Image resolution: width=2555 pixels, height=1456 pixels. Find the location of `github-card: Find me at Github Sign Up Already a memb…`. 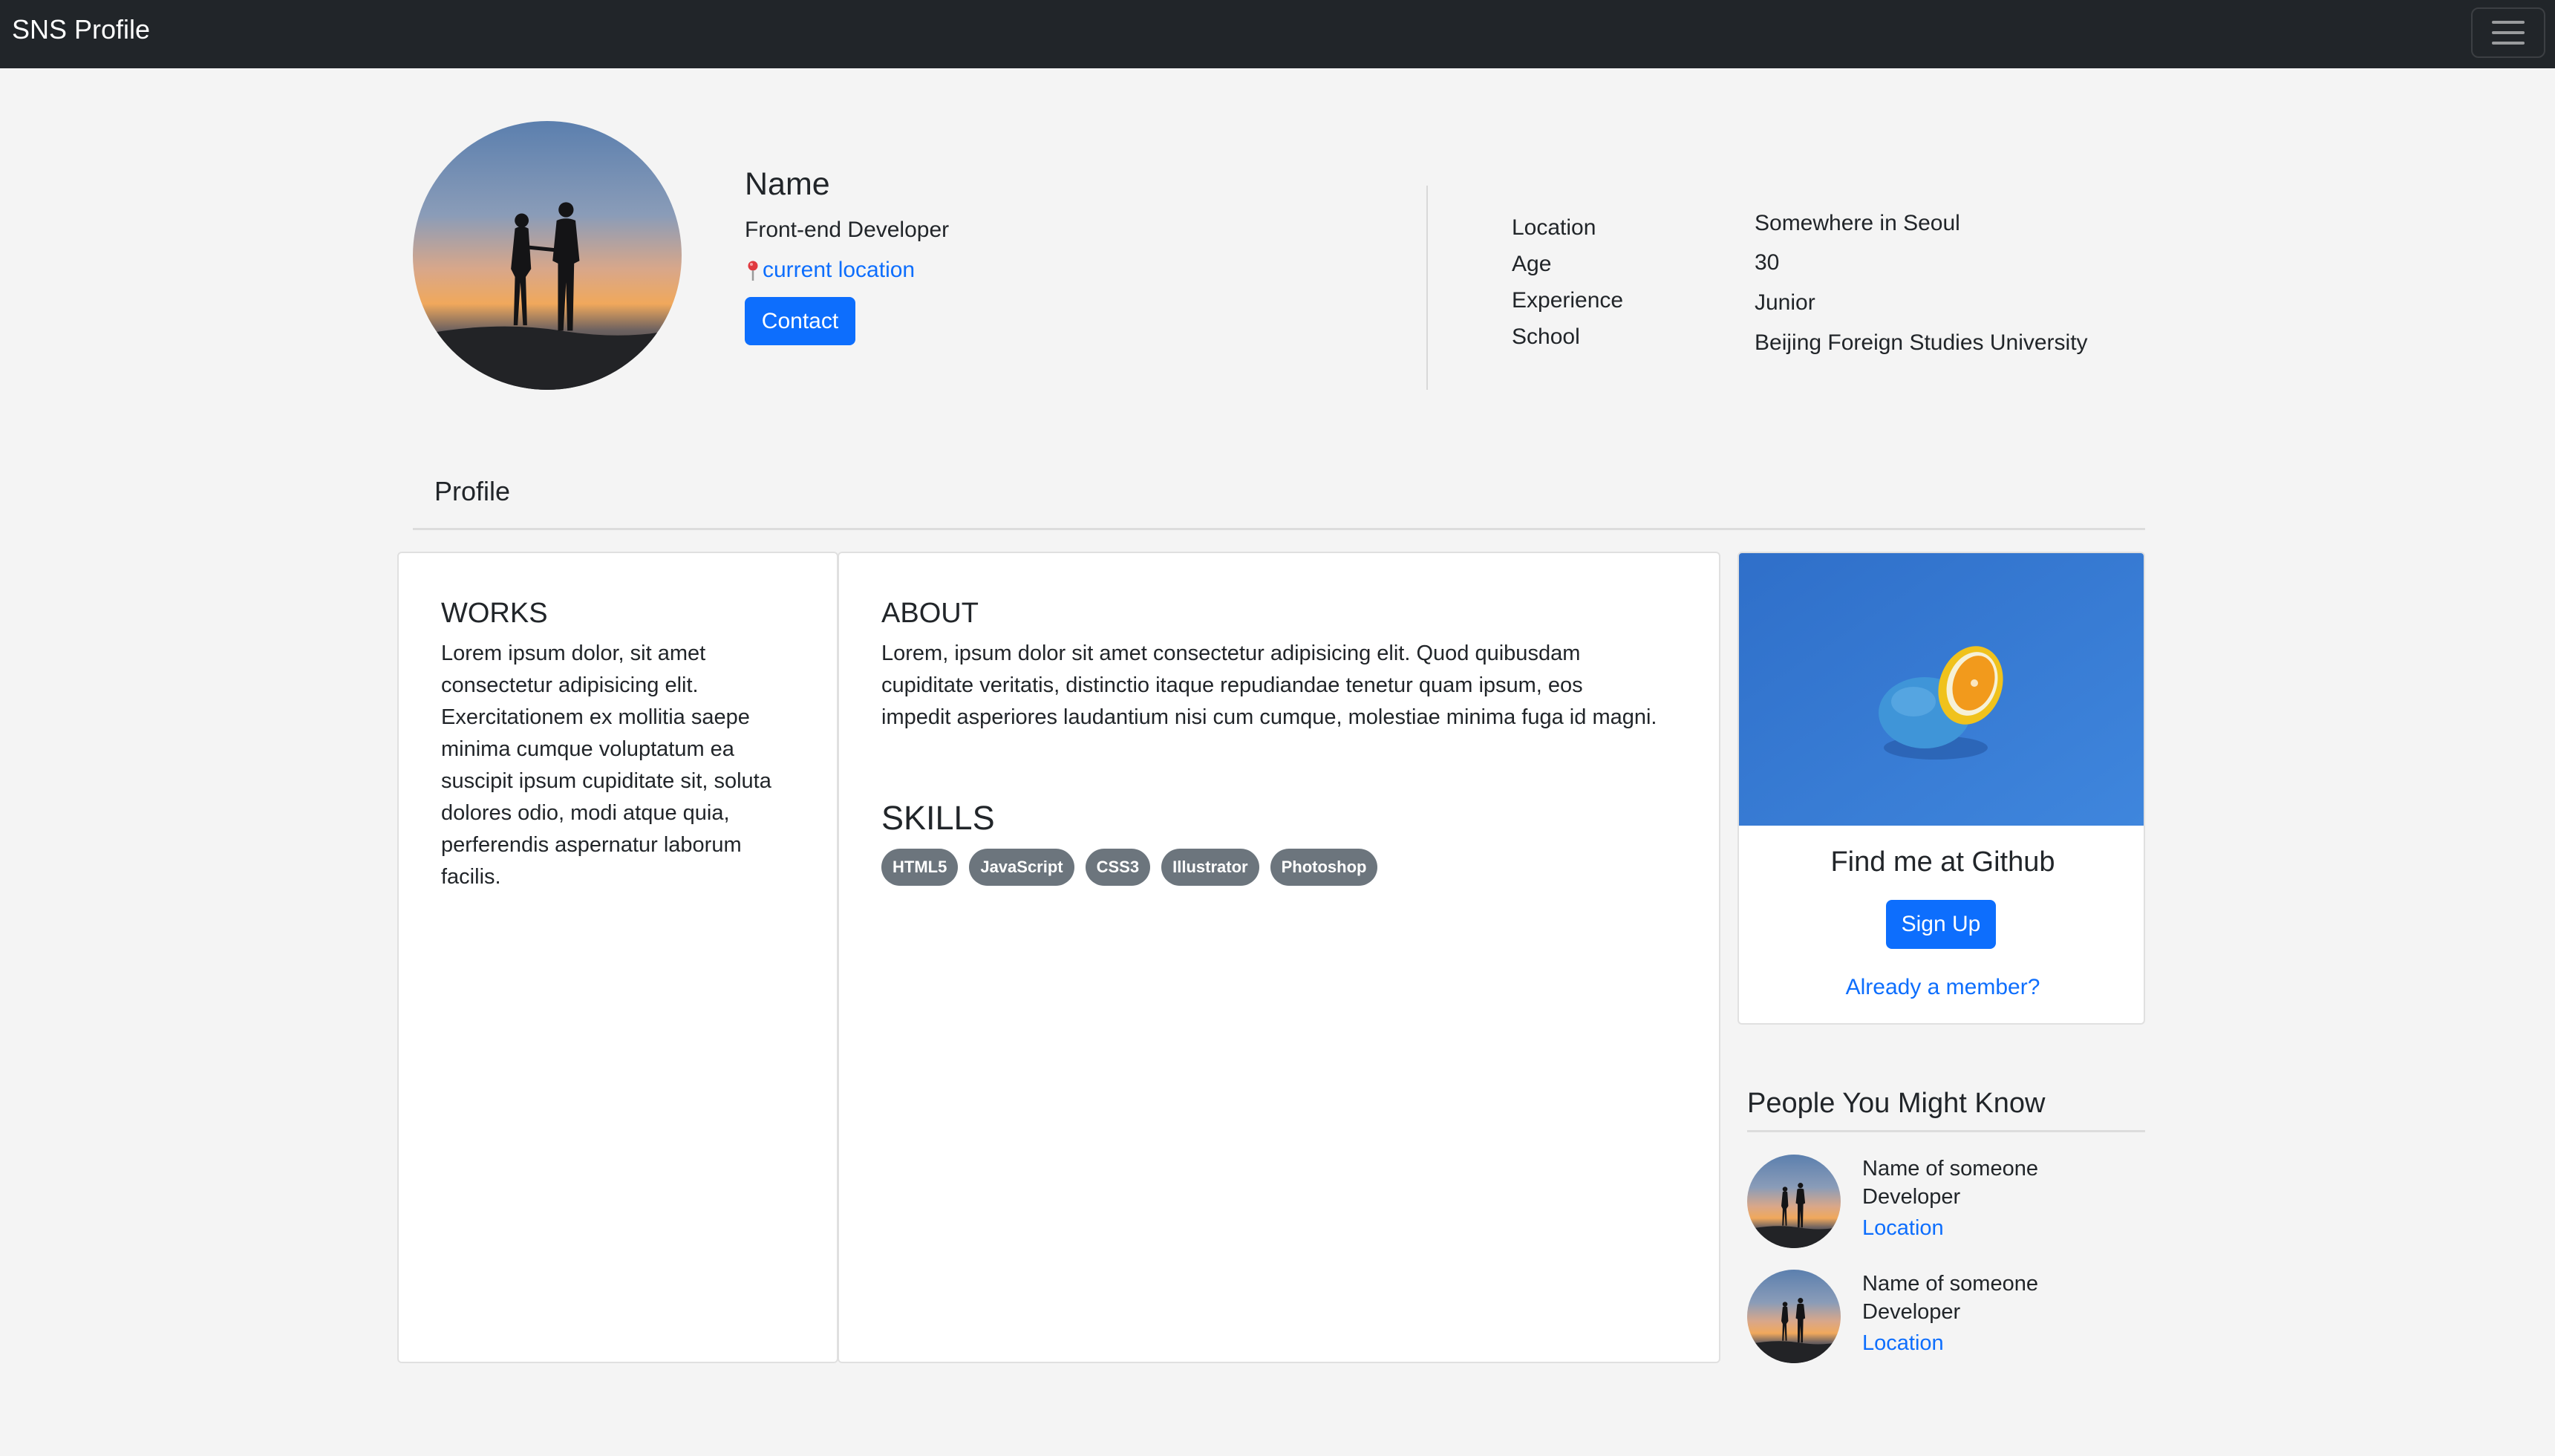

github-card: Find me at Github Sign Up Already a memb… is located at coordinates (1941, 788).